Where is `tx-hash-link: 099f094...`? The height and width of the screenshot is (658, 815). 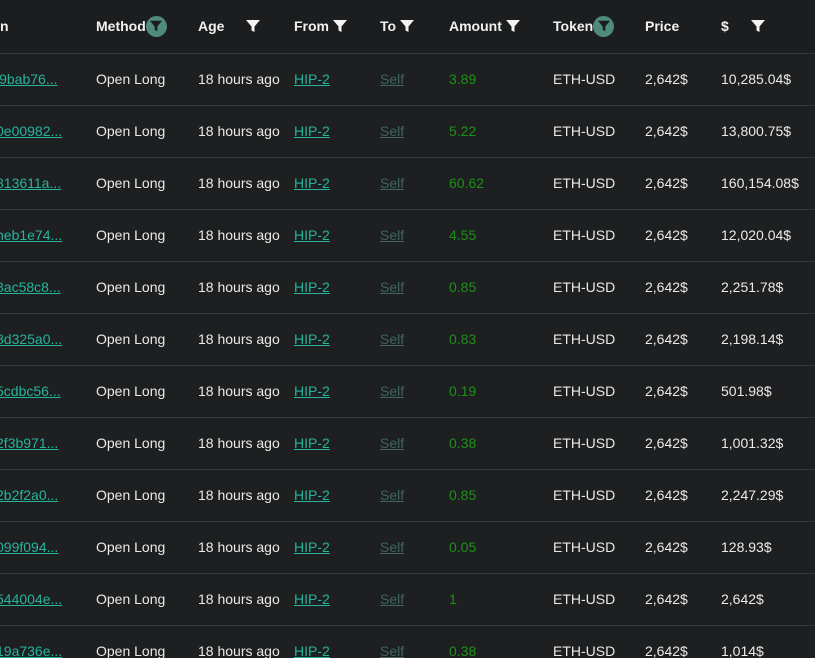 tx-hash-link: 099f094... is located at coordinates (48, 547).